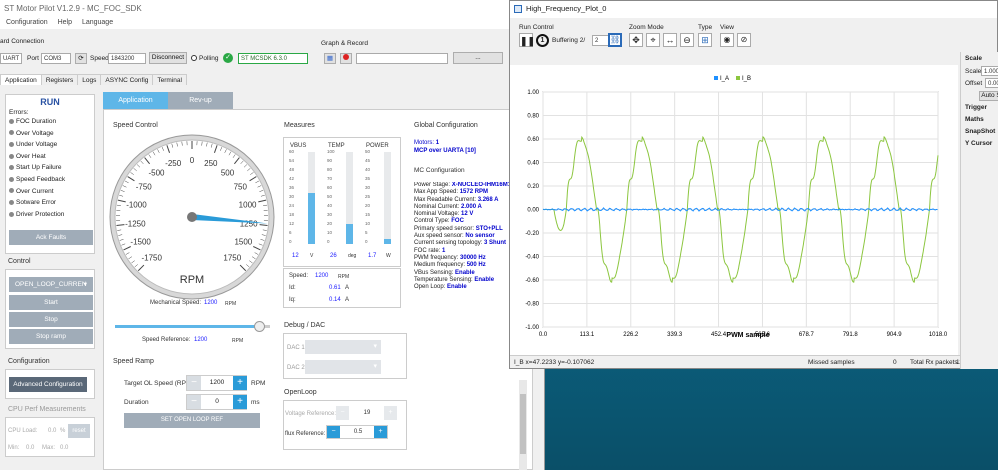 This screenshot has height=470, width=998. Describe the element at coordinates (127, 79) in the screenshot. I see `tab-async-config: ASYNC Config` at that location.